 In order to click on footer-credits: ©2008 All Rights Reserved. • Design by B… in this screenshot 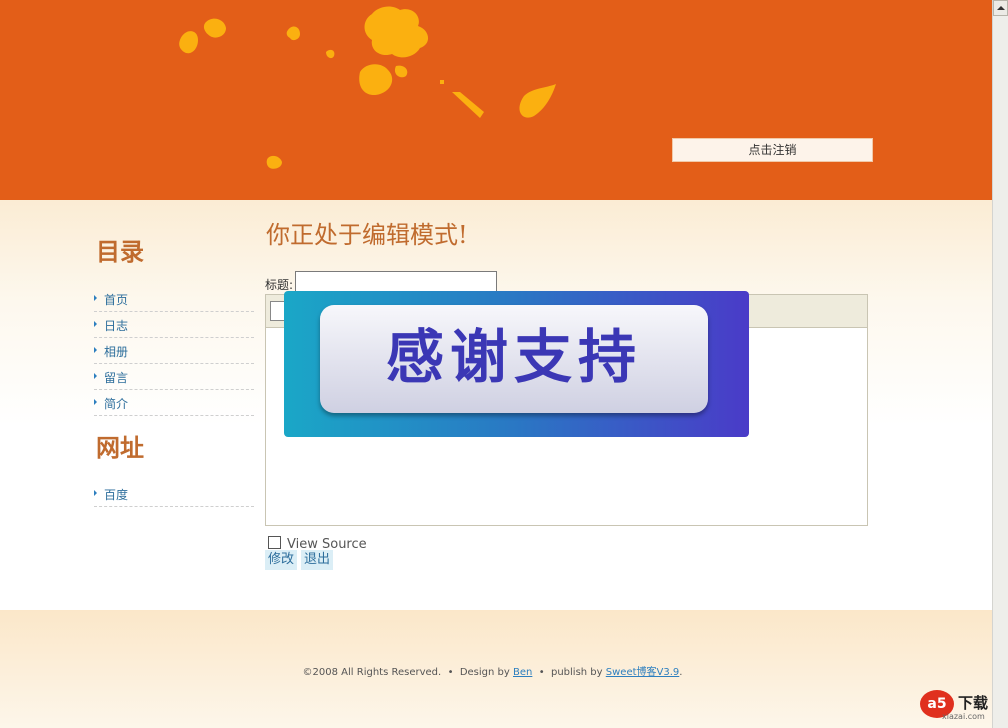, I will do `click(492, 670)`.